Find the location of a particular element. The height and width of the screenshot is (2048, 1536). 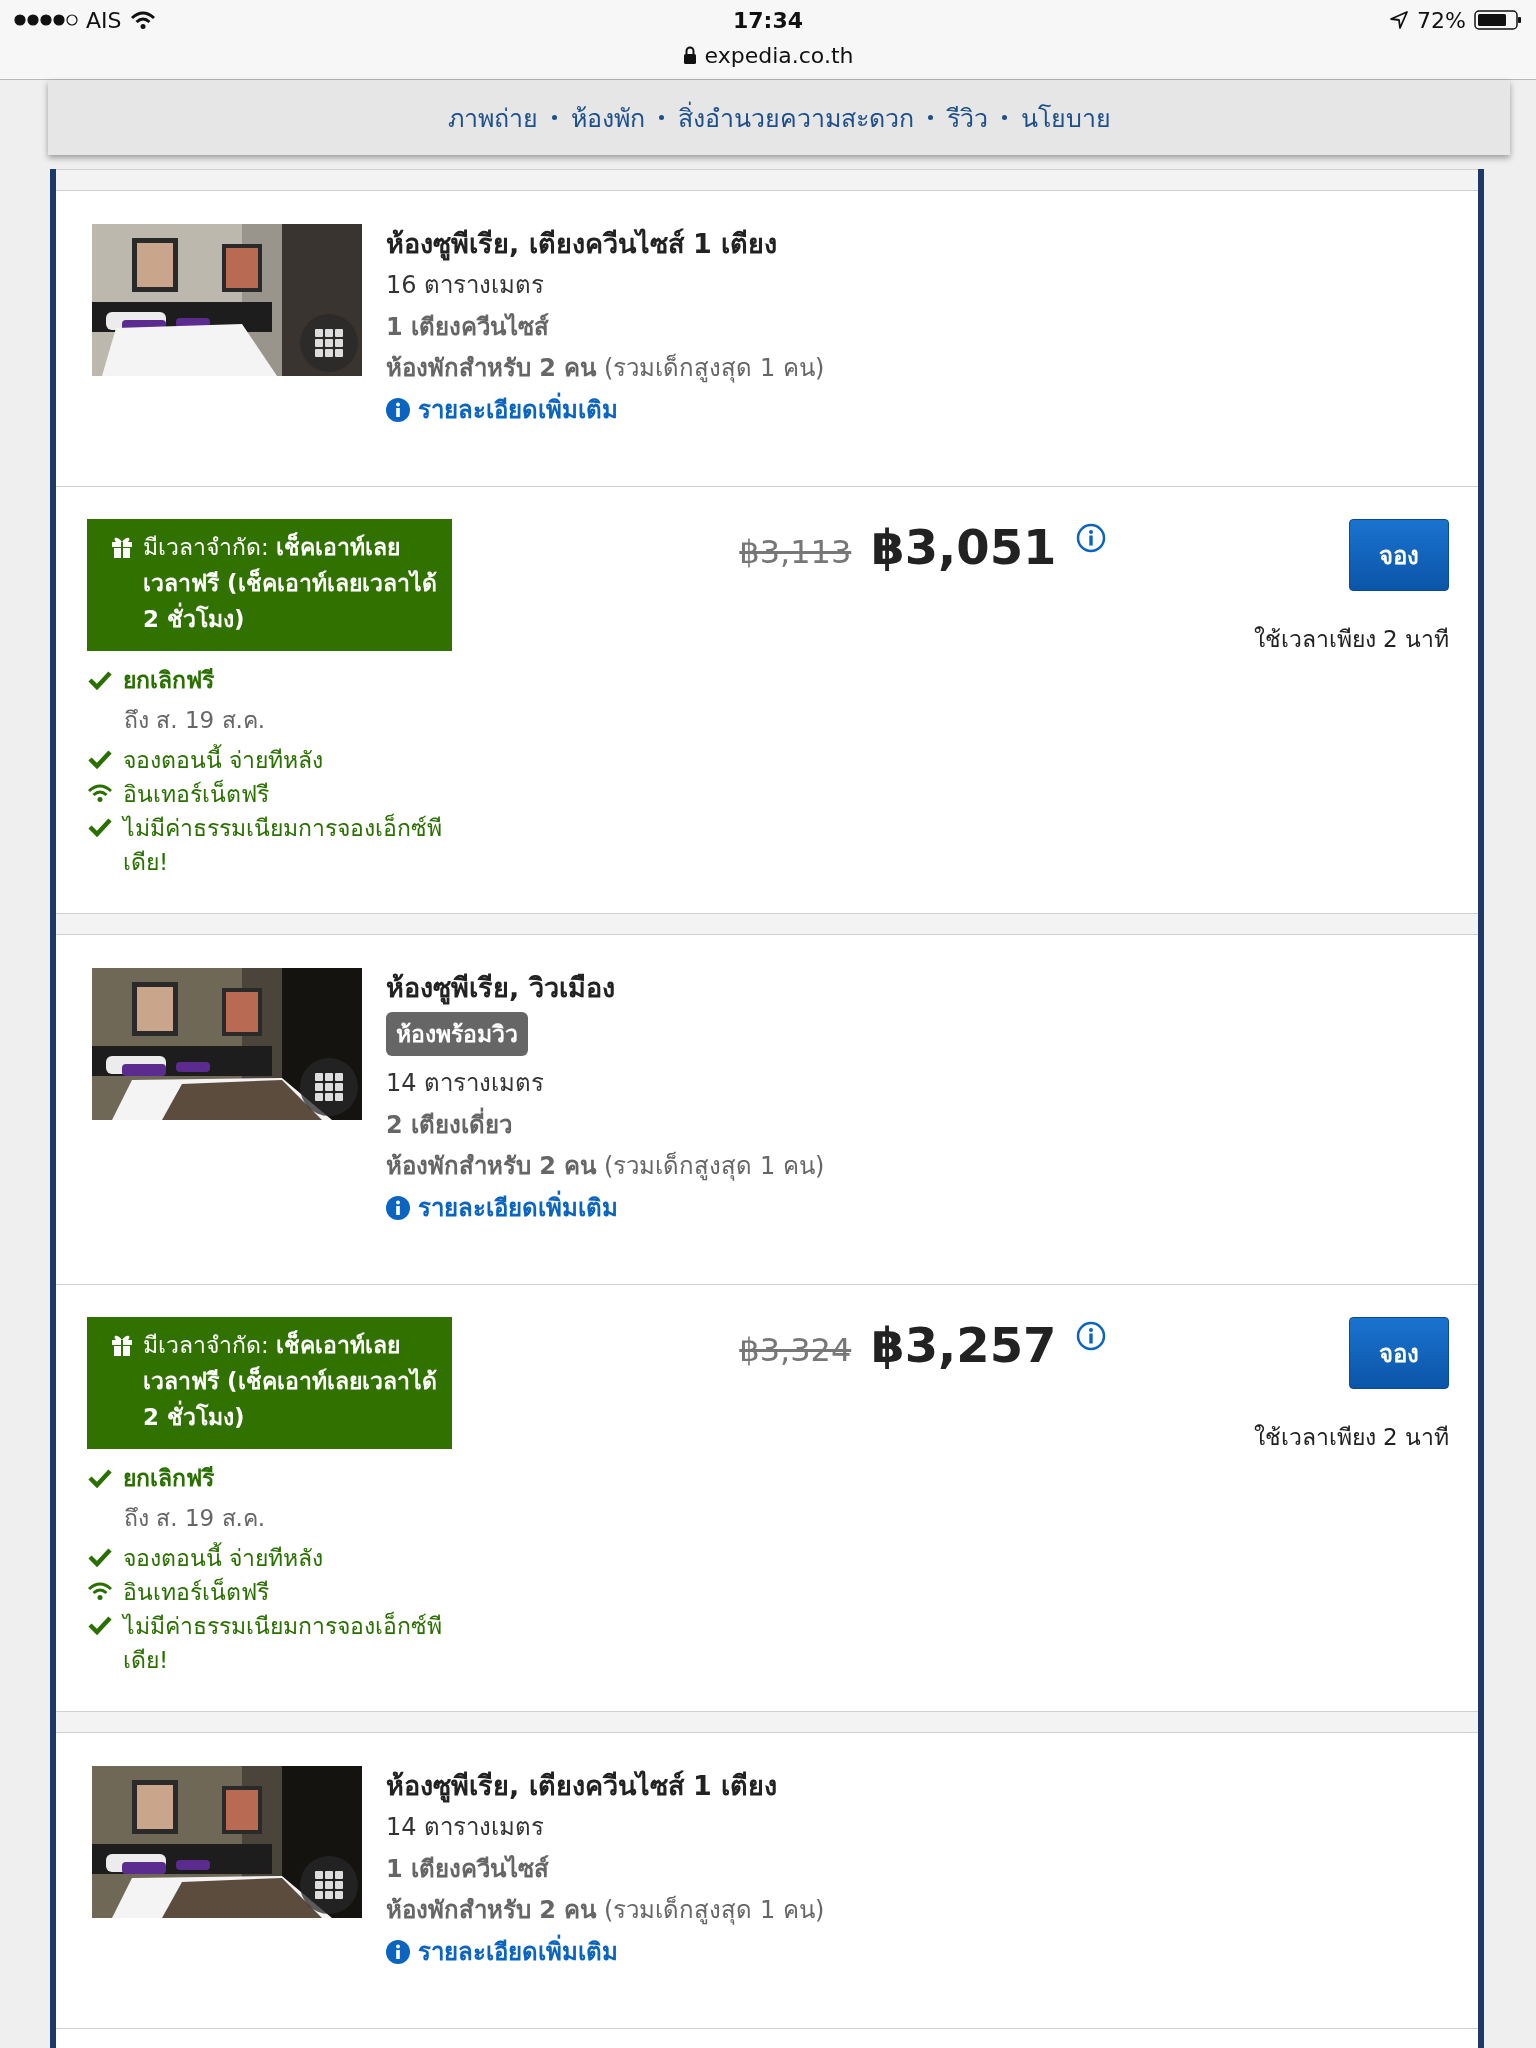

room-badge: ห้องพร้อมวิว is located at coordinates (457, 1034).